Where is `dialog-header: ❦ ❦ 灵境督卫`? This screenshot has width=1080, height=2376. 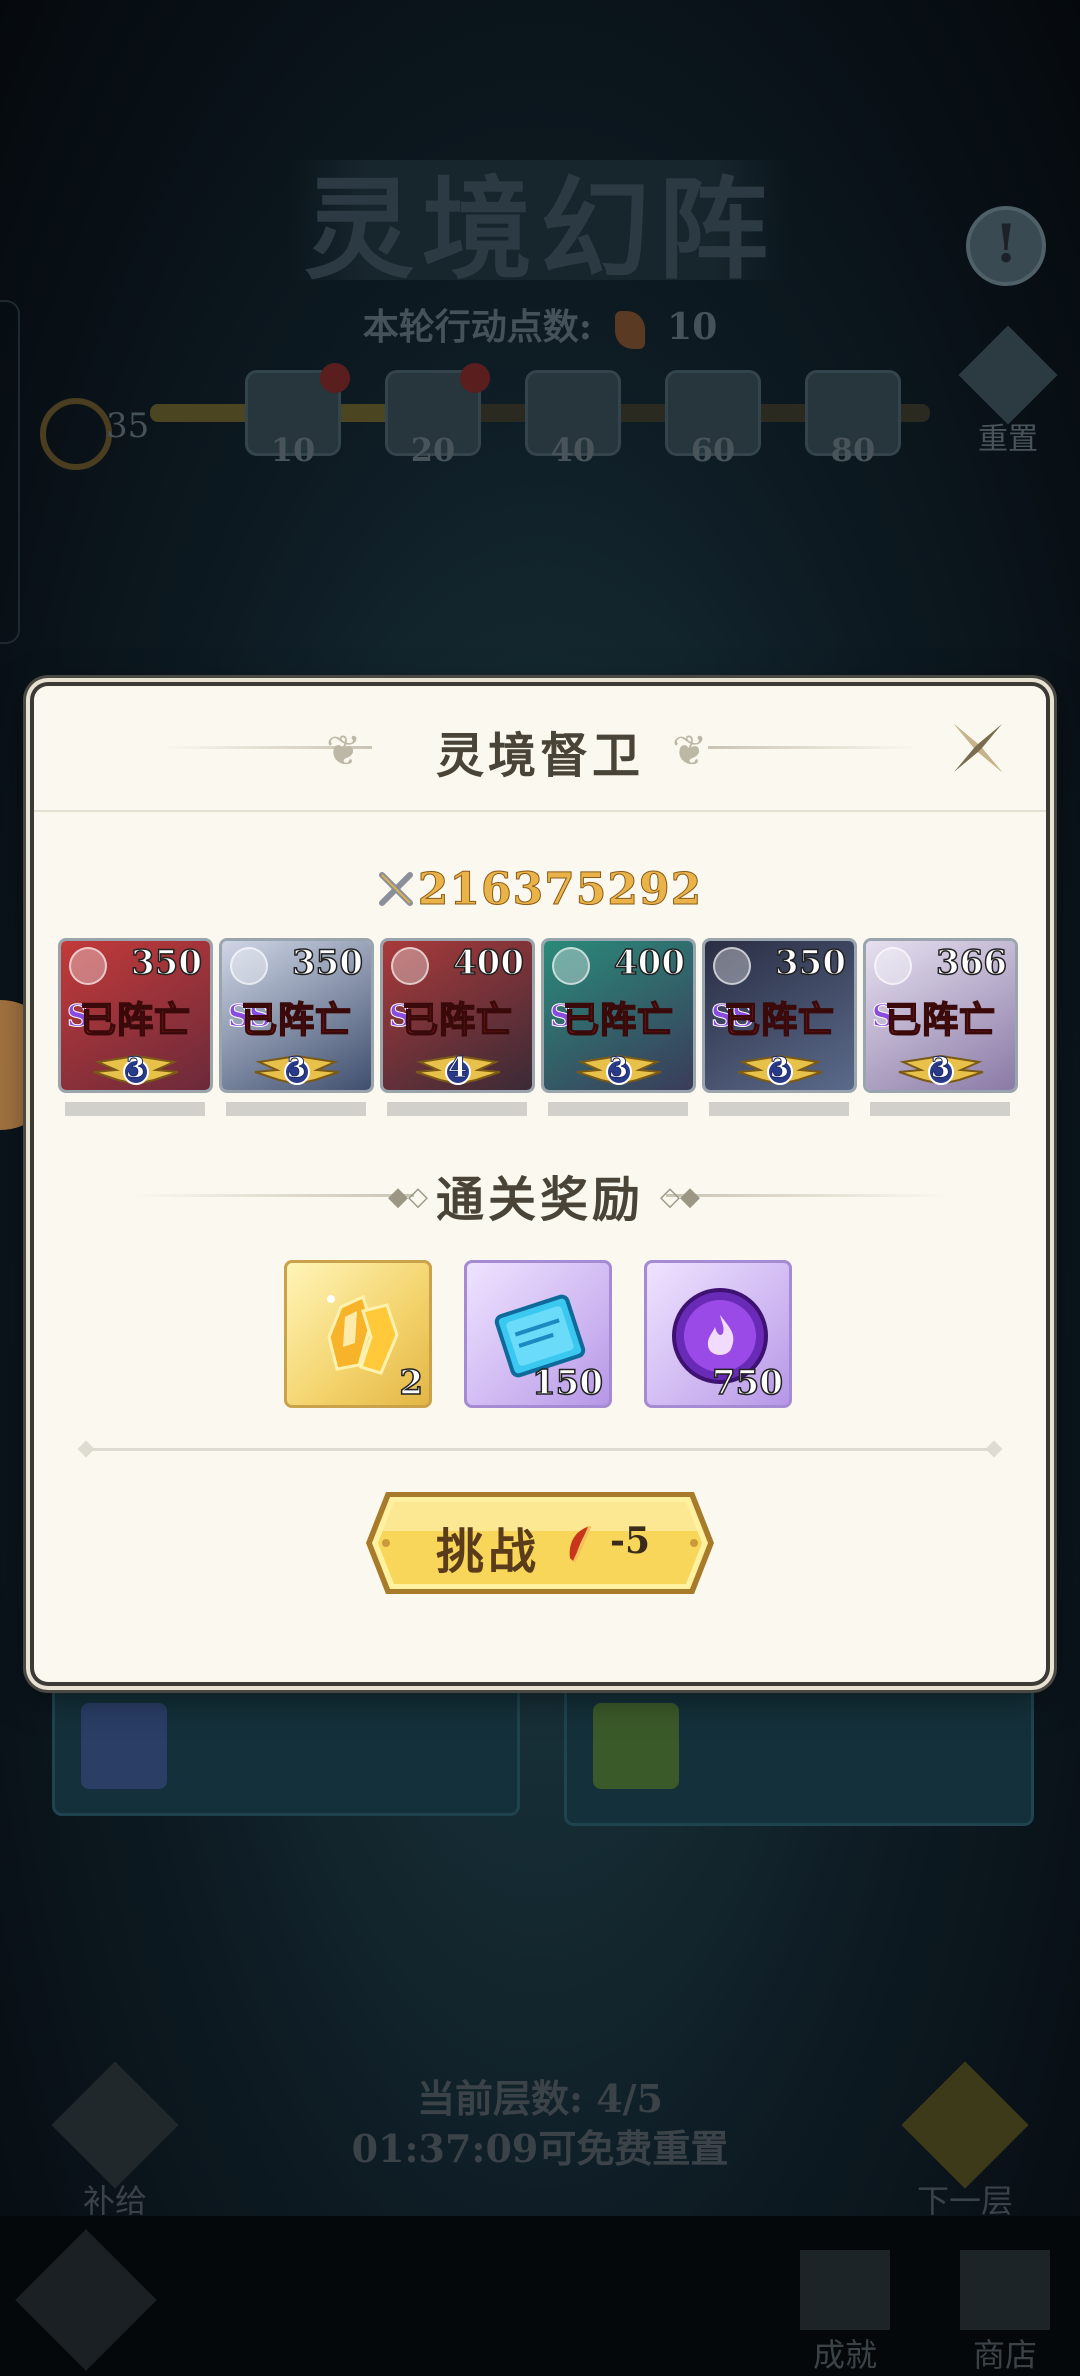 dialog-header: ❦ ❦ 灵境督卫 is located at coordinates (540, 749).